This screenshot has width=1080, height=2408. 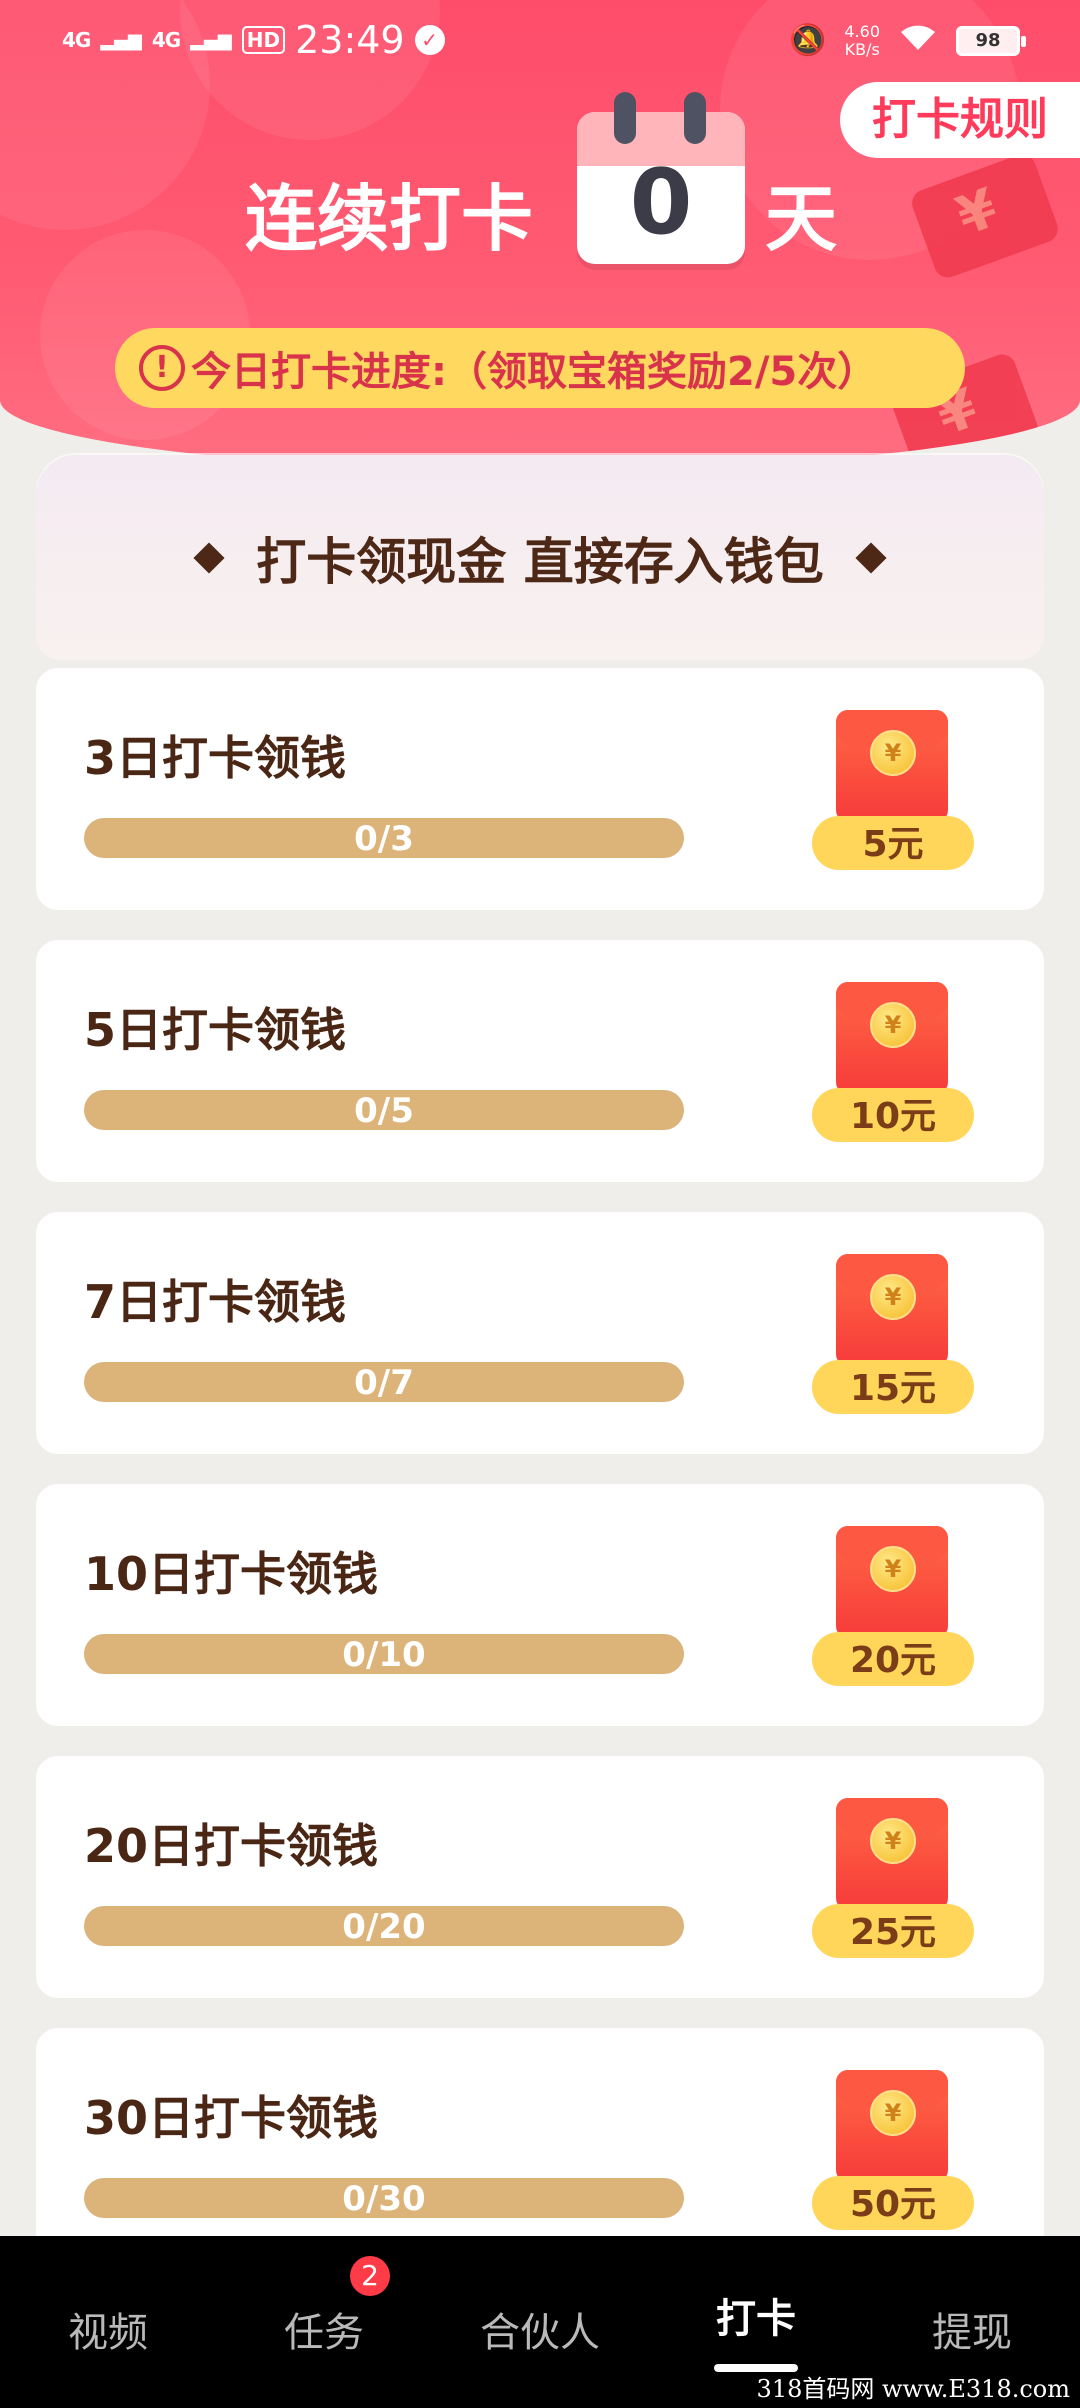 I want to click on status-time: 23:49, so click(x=350, y=40).